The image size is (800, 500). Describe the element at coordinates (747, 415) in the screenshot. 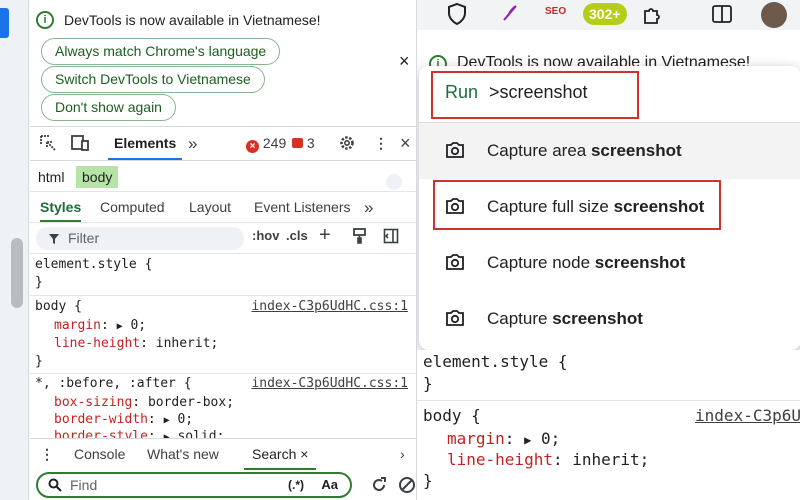

I see `body-rule-source-link: index-C3p6U` at that location.